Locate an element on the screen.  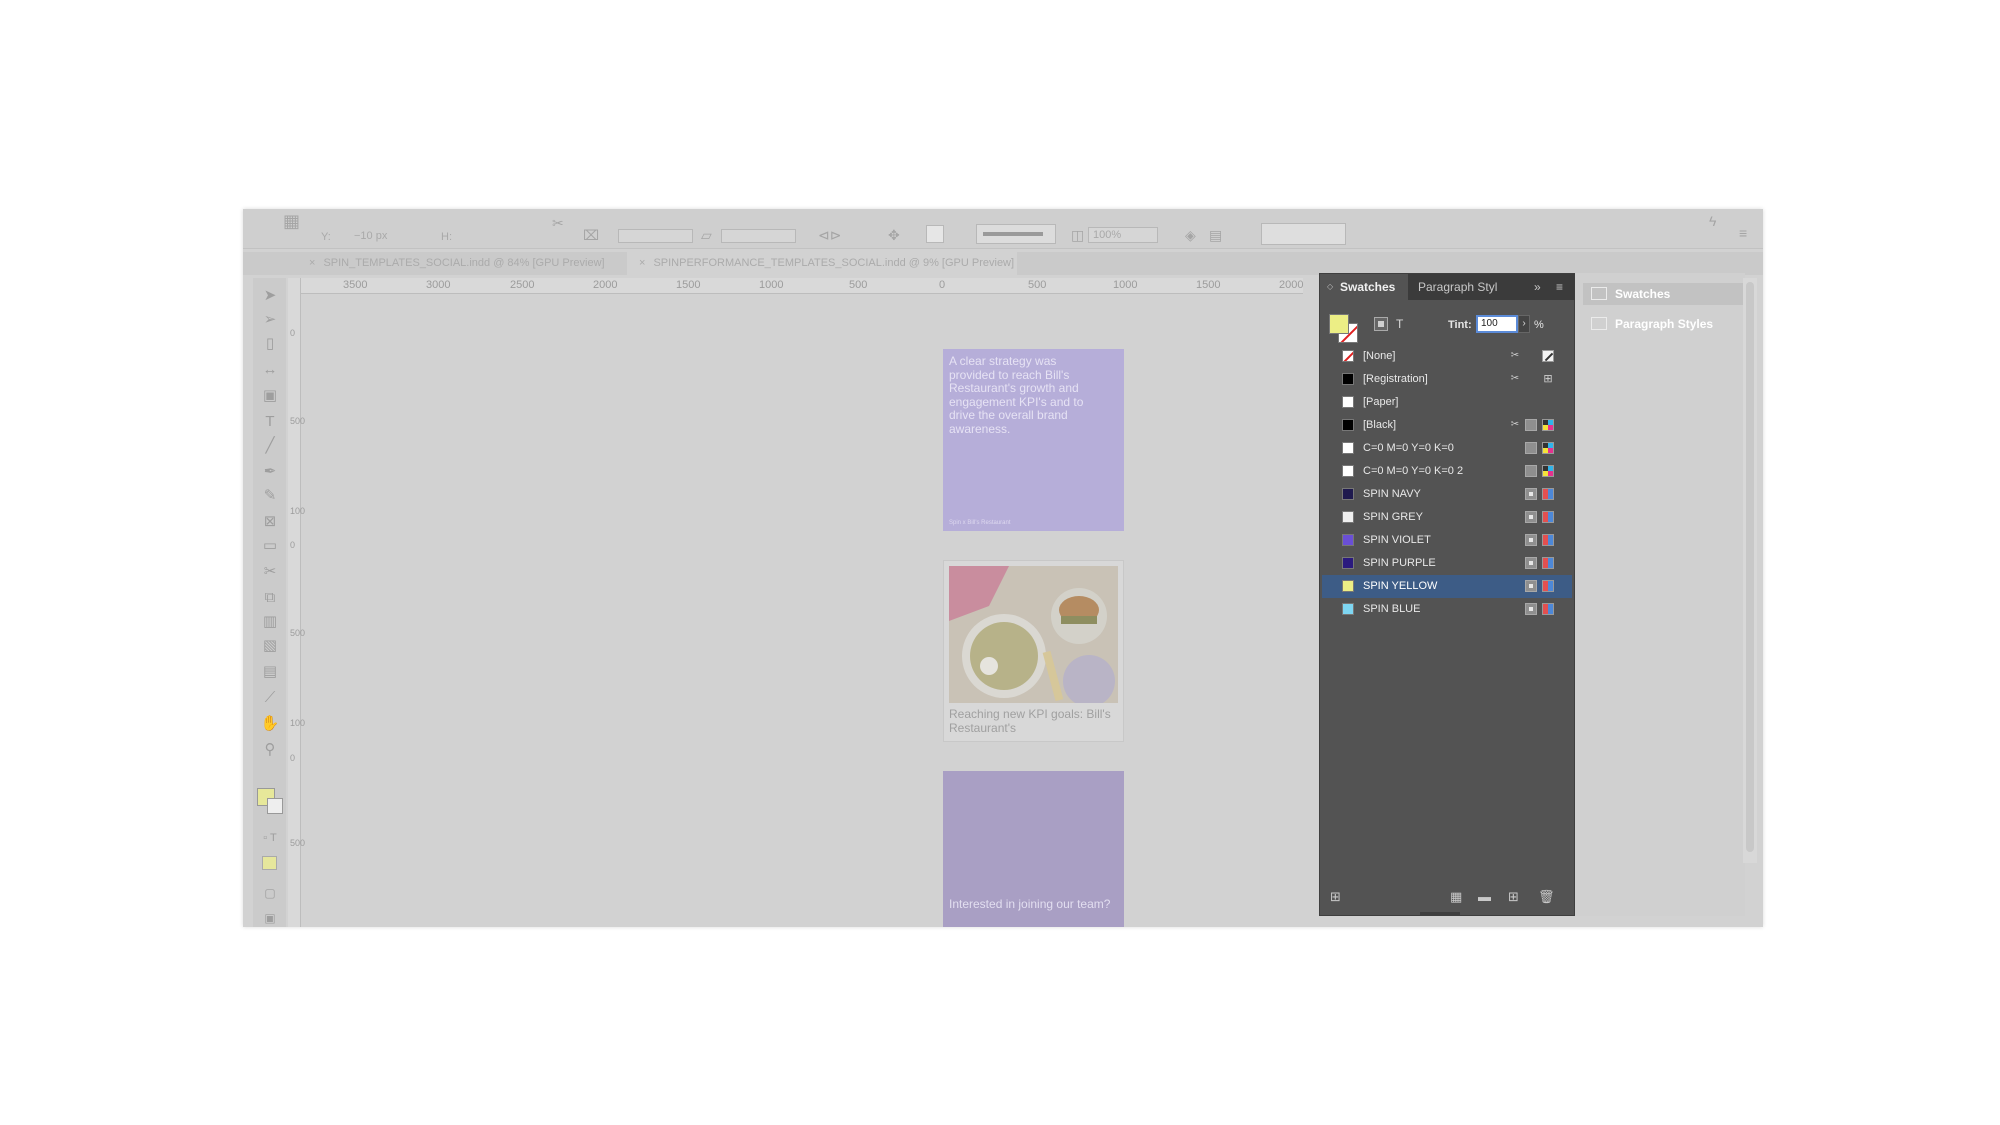
content-collector-icon: ▣ is located at coordinates (270, 396).